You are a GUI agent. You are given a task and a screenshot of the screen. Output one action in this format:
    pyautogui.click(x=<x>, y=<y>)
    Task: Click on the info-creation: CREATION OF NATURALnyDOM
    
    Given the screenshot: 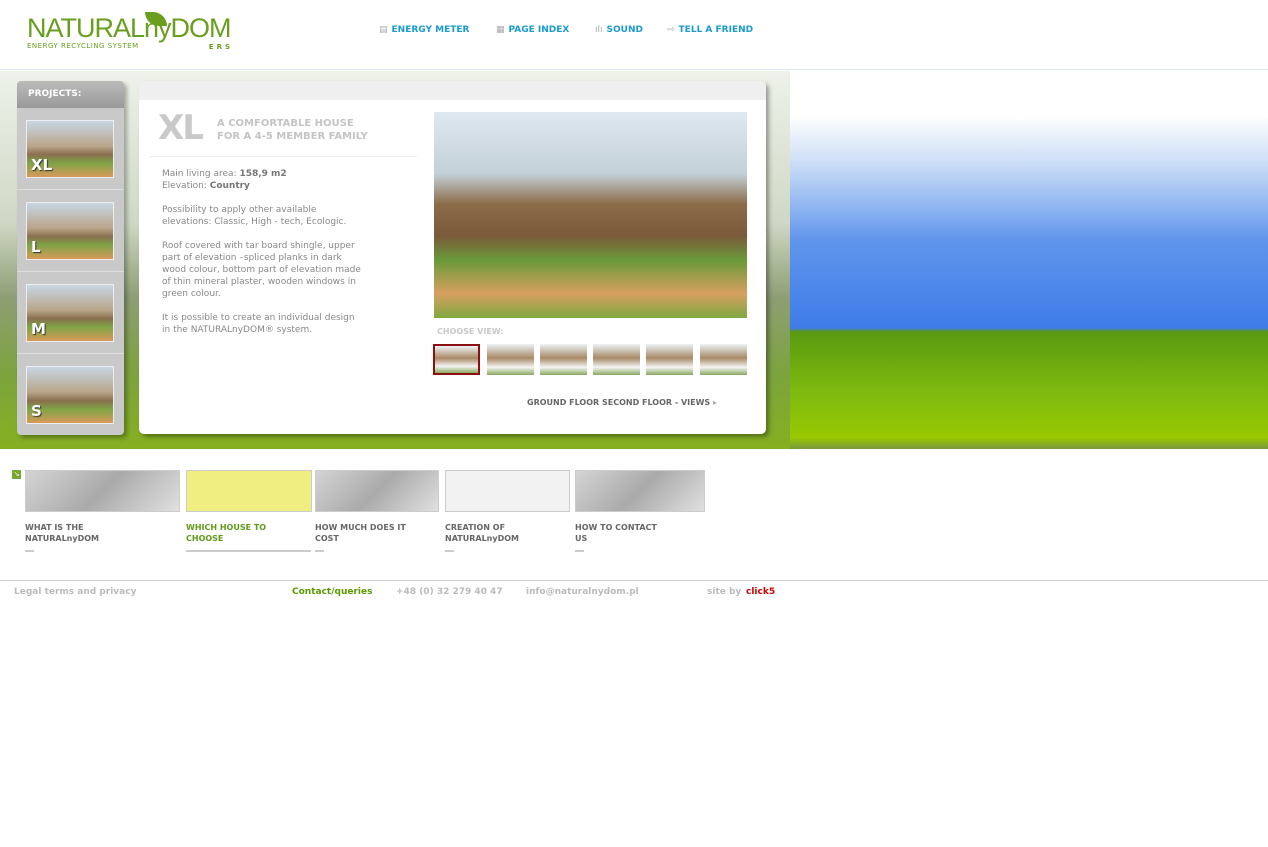 What is the action you would take?
    pyautogui.click(x=507, y=511)
    